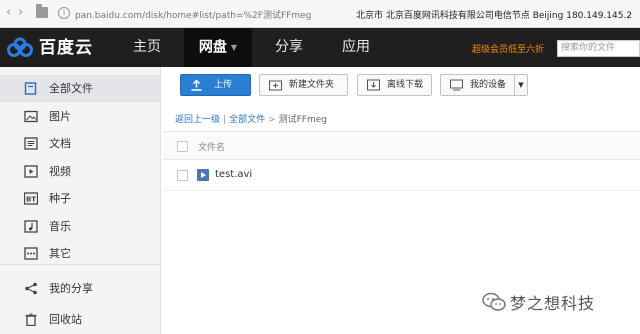  I want to click on file-name: test.avi, so click(233, 174).